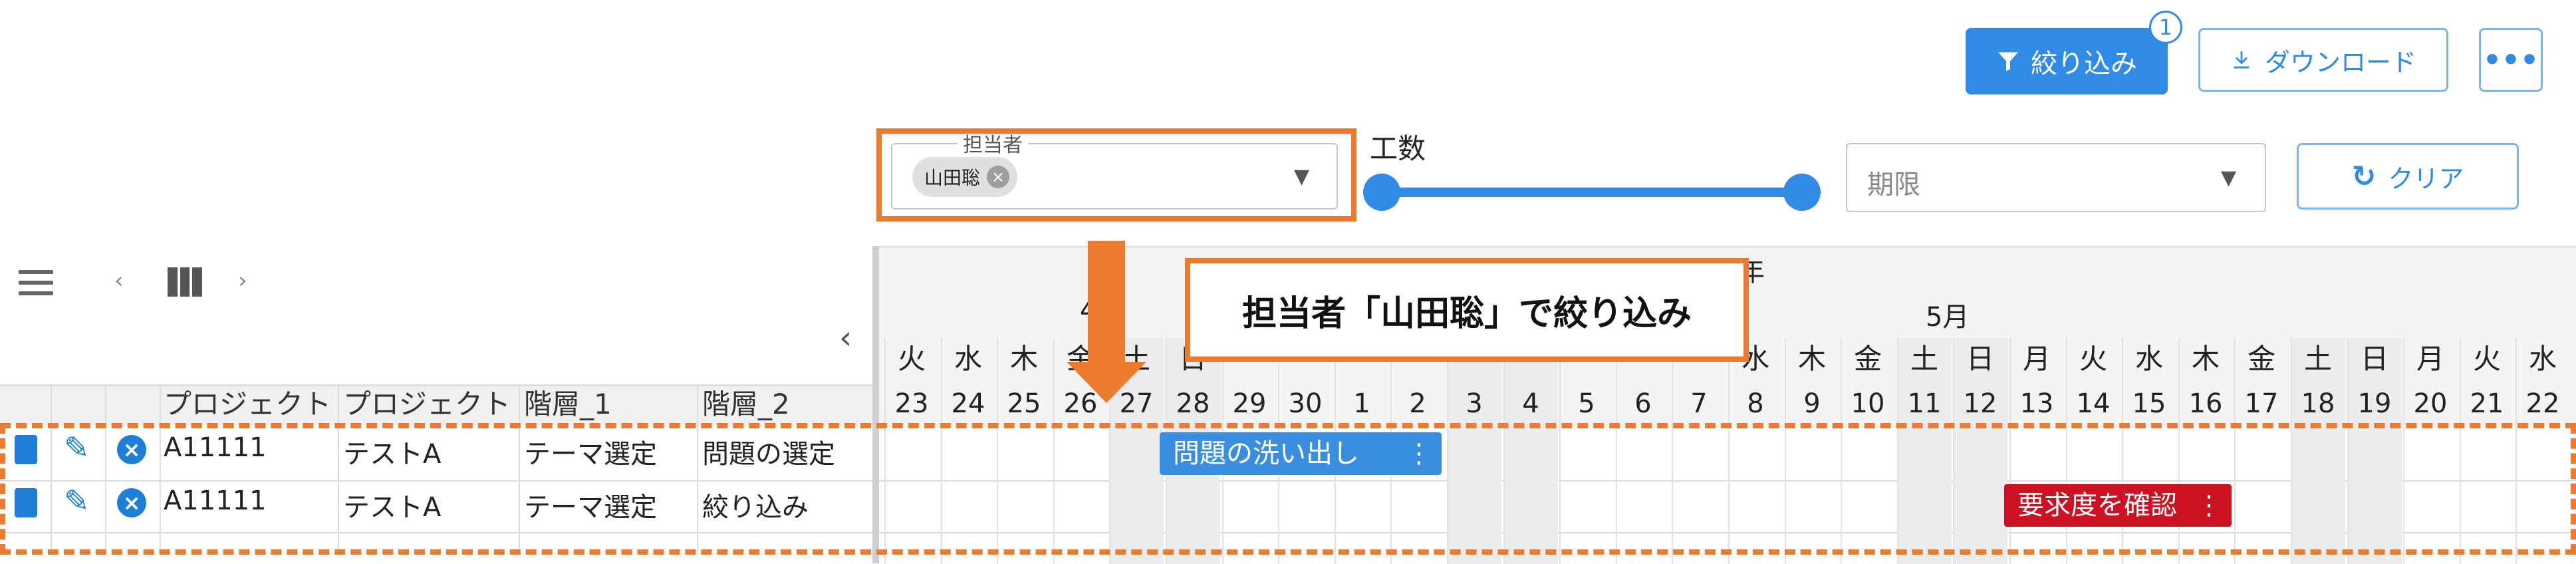 This screenshot has height=564, width=2576. I want to click on filter-button: 絞り込み, so click(2067, 61).